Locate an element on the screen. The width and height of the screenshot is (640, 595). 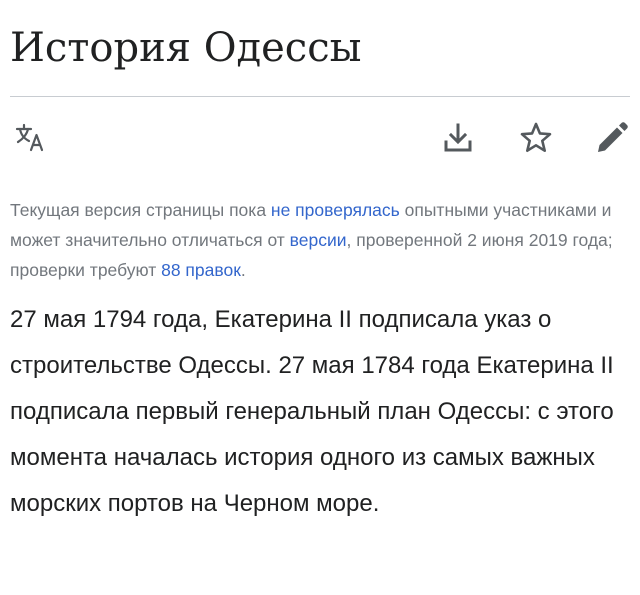
language-button is located at coordinates (30, 138).